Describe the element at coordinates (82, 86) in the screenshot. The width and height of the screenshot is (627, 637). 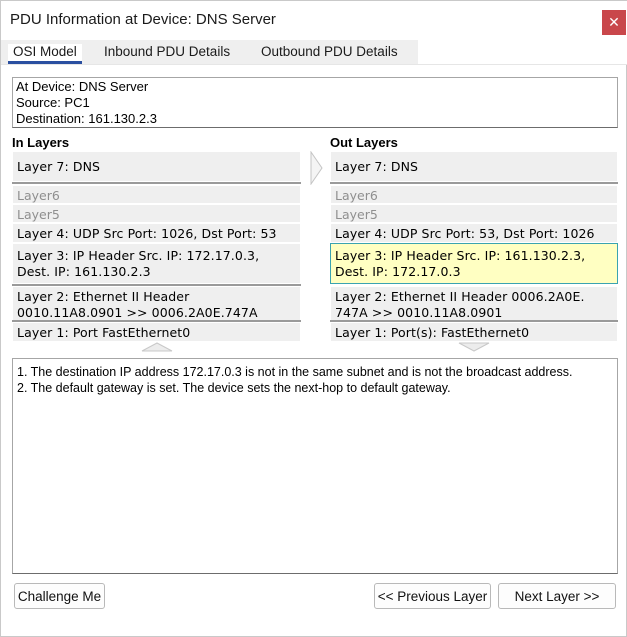
I see `device-name: At Device: DNS Server` at that location.